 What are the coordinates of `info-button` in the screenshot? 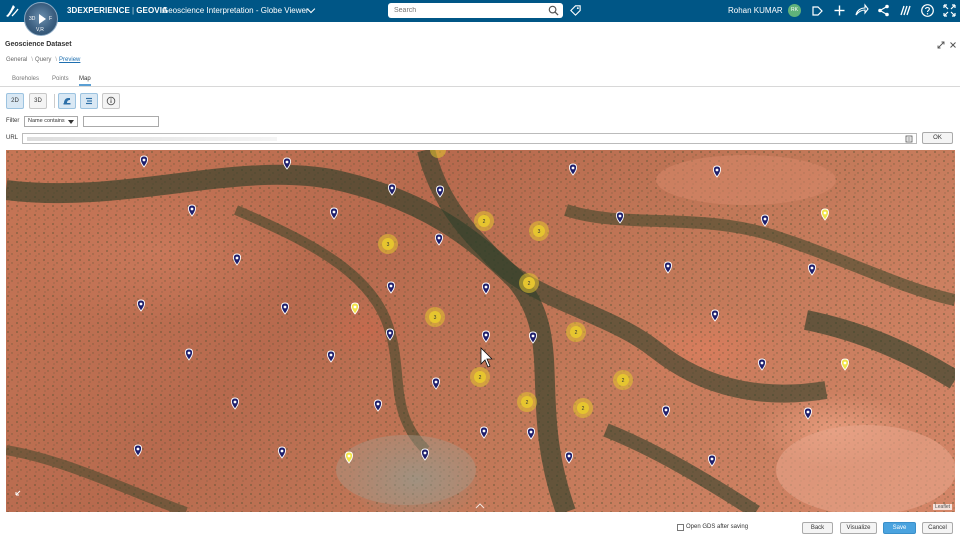 It's located at (111, 101).